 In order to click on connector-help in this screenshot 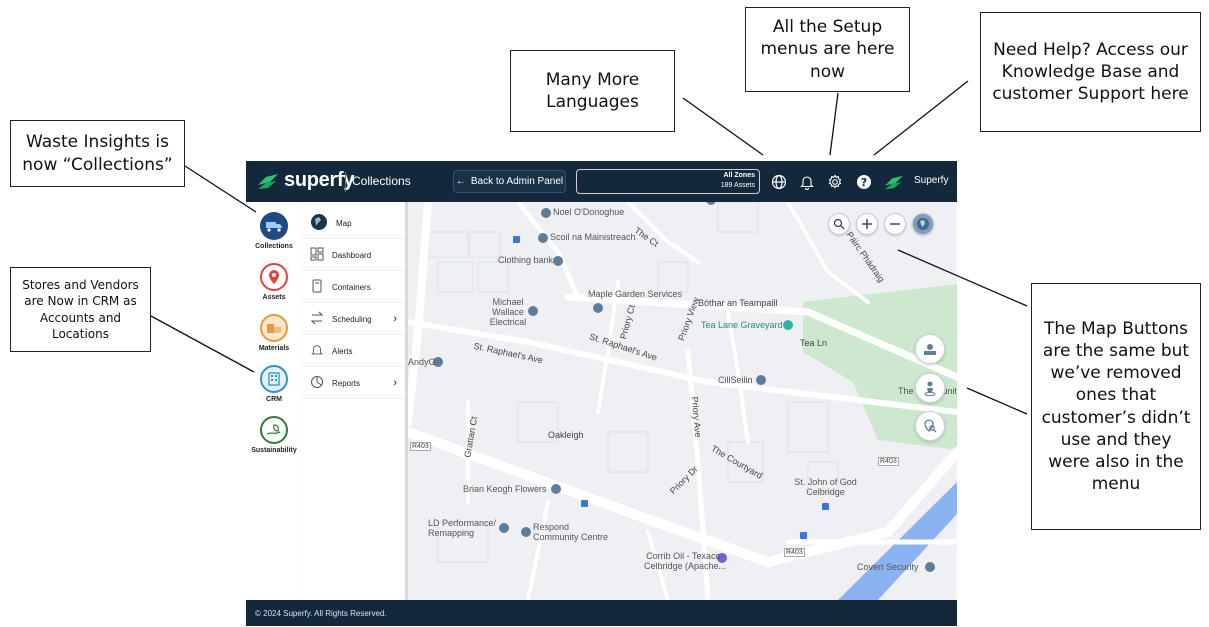, I will do `click(921, 118)`.